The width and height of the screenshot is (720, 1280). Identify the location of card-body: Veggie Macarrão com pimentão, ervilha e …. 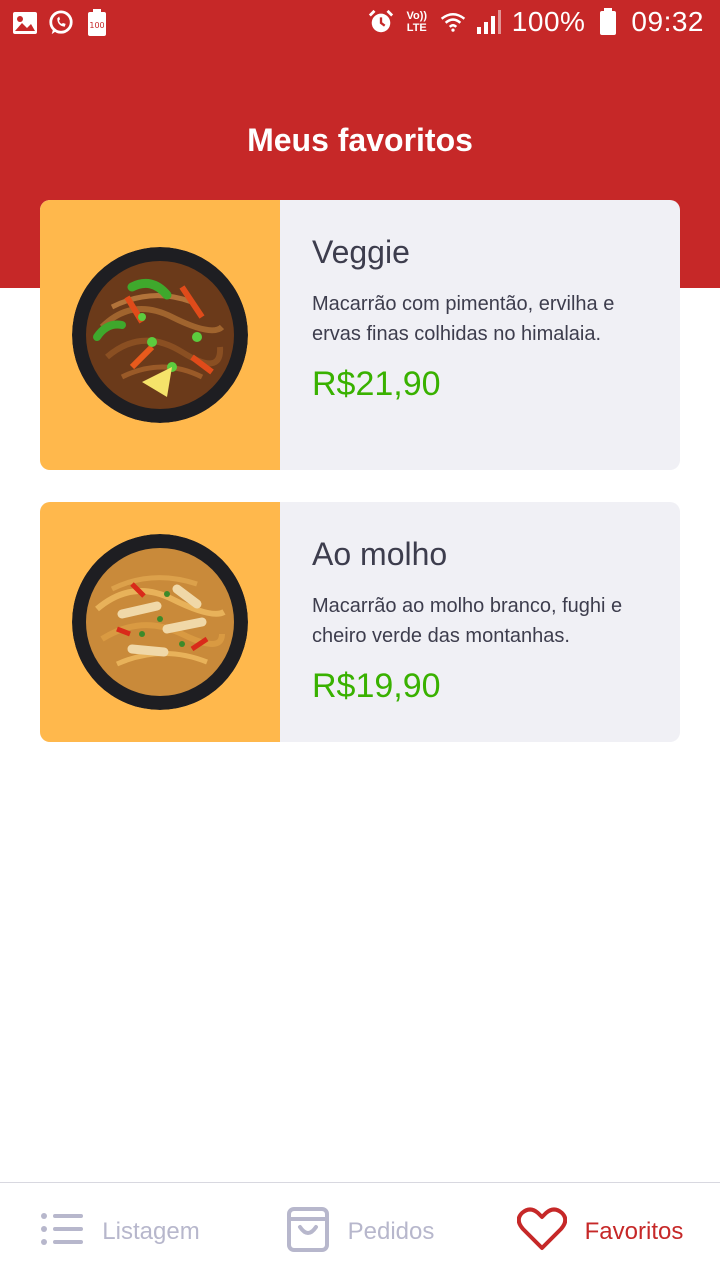
(480, 335).